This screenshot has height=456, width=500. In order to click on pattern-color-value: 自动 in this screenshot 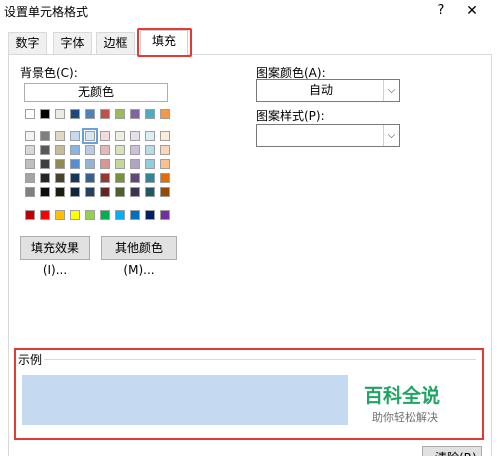, I will do `click(320, 90)`.